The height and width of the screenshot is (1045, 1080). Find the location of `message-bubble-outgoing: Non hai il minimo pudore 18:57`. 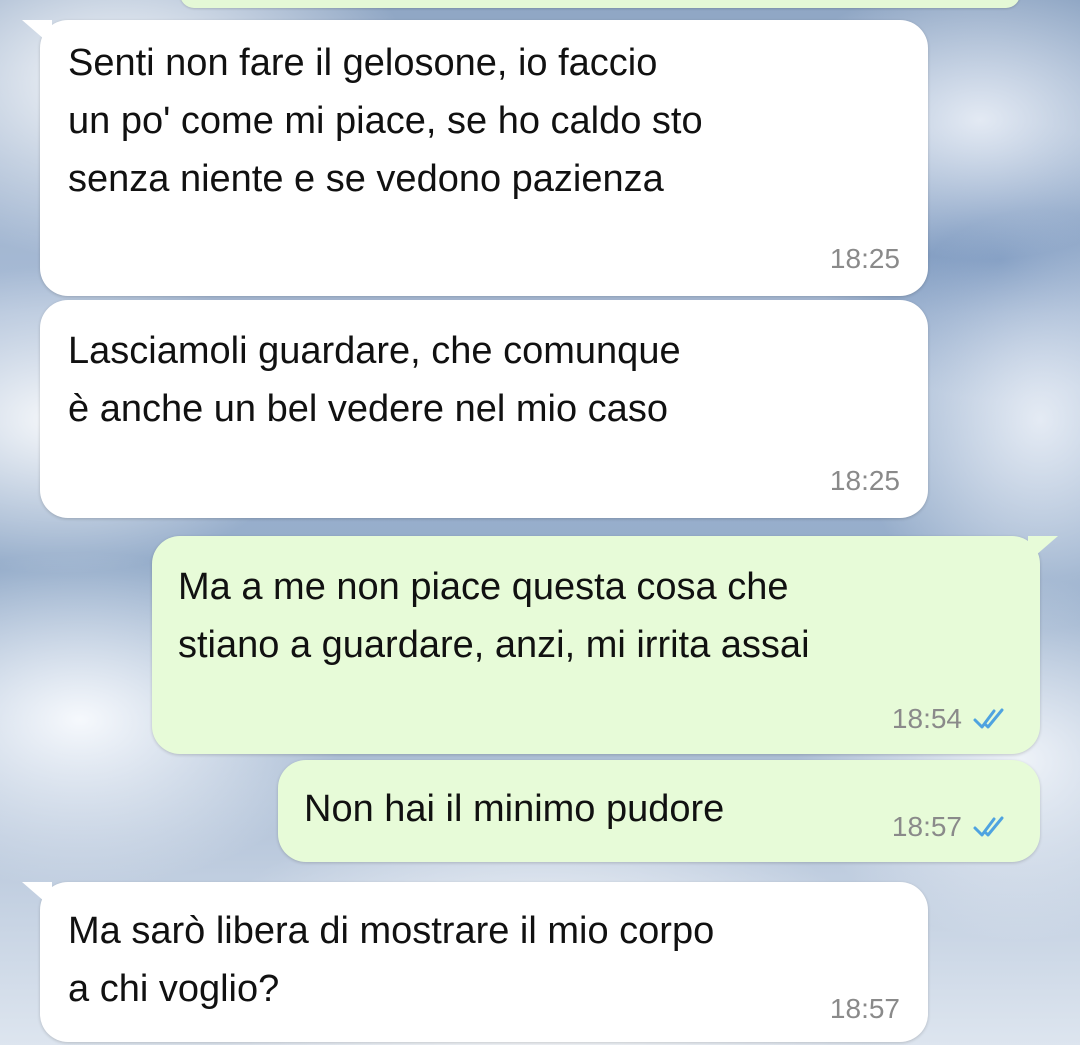

message-bubble-outgoing: Non hai il minimo pudore 18:57 is located at coordinates (659, 811).